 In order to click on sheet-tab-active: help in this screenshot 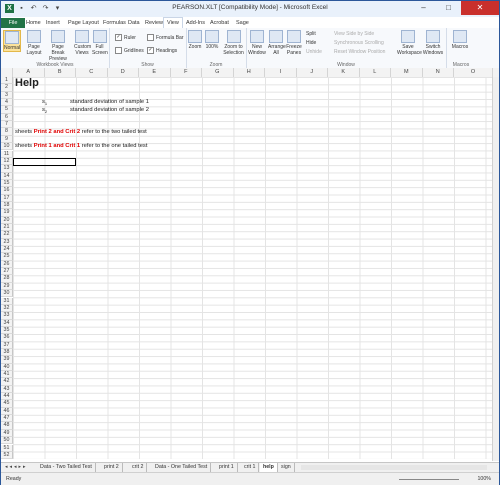, I will do `click(269, 467)`.